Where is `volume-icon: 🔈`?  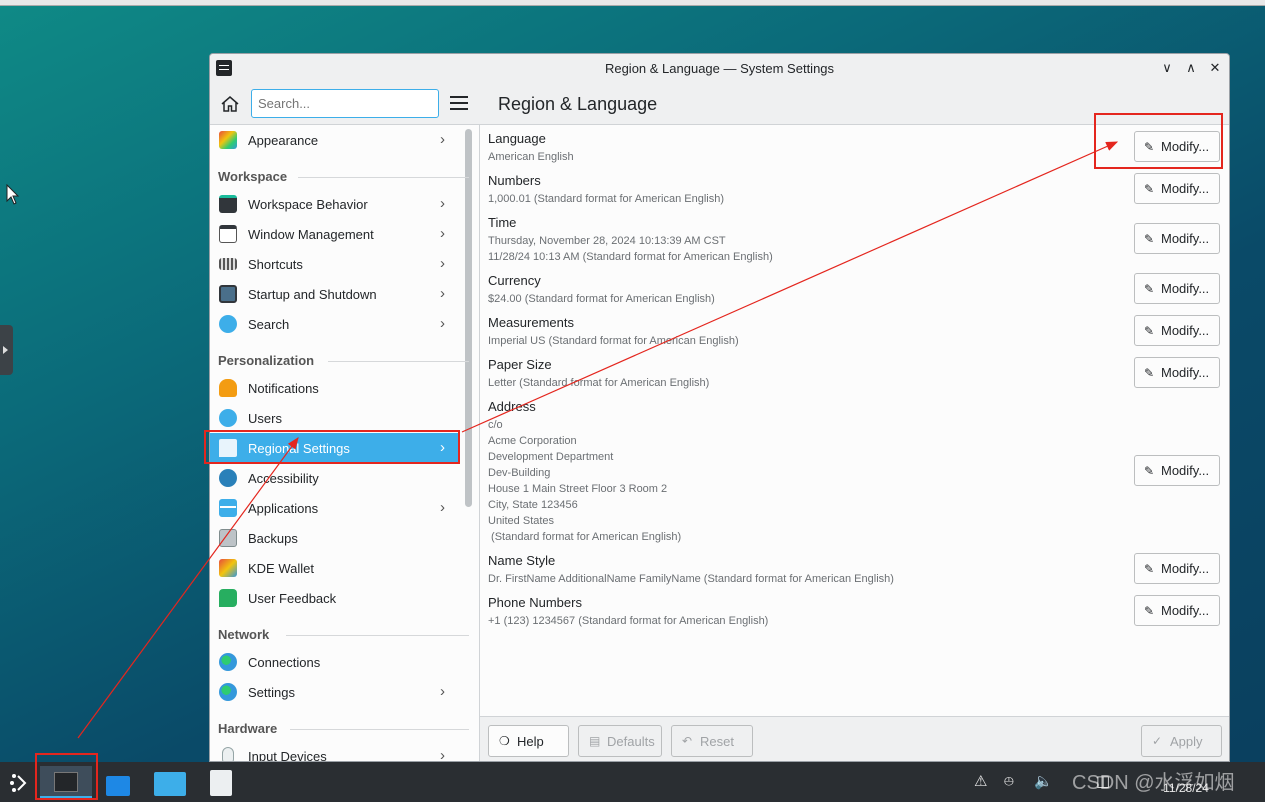 volume-icon: 🔈 is located at coordinates (1043, 781).